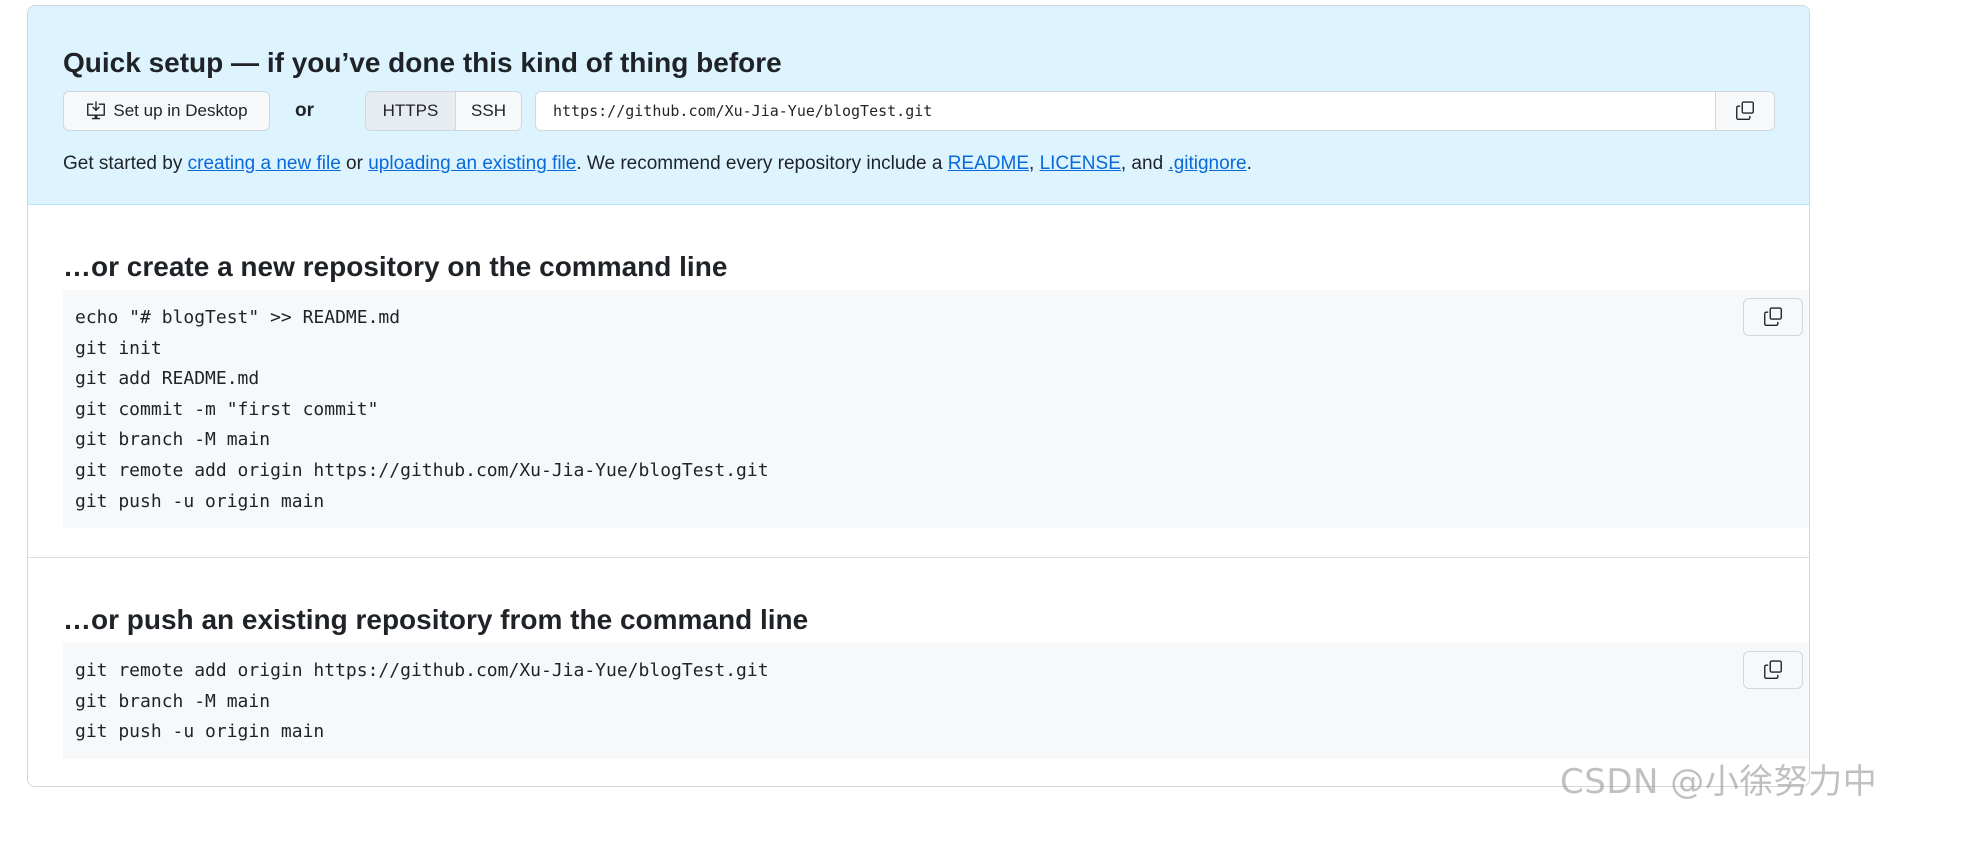 This screenshot has height=865, width=1983. I want to click on clone-row: Set up in Desktop or HTTPS SSH, so click(919, 111).